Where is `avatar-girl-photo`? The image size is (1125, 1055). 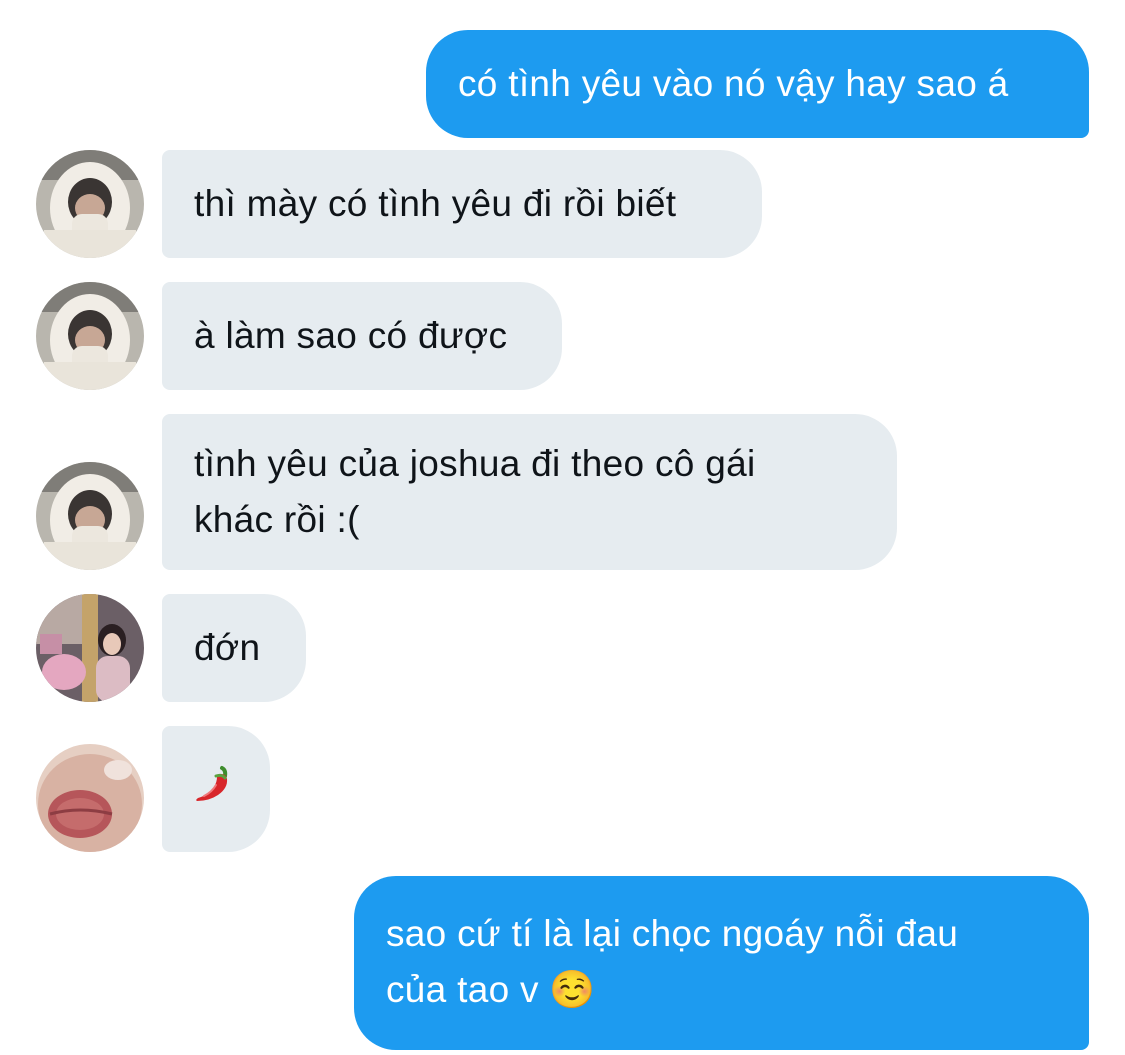
avatar-girl-photo is located at coordinates (90, 648).